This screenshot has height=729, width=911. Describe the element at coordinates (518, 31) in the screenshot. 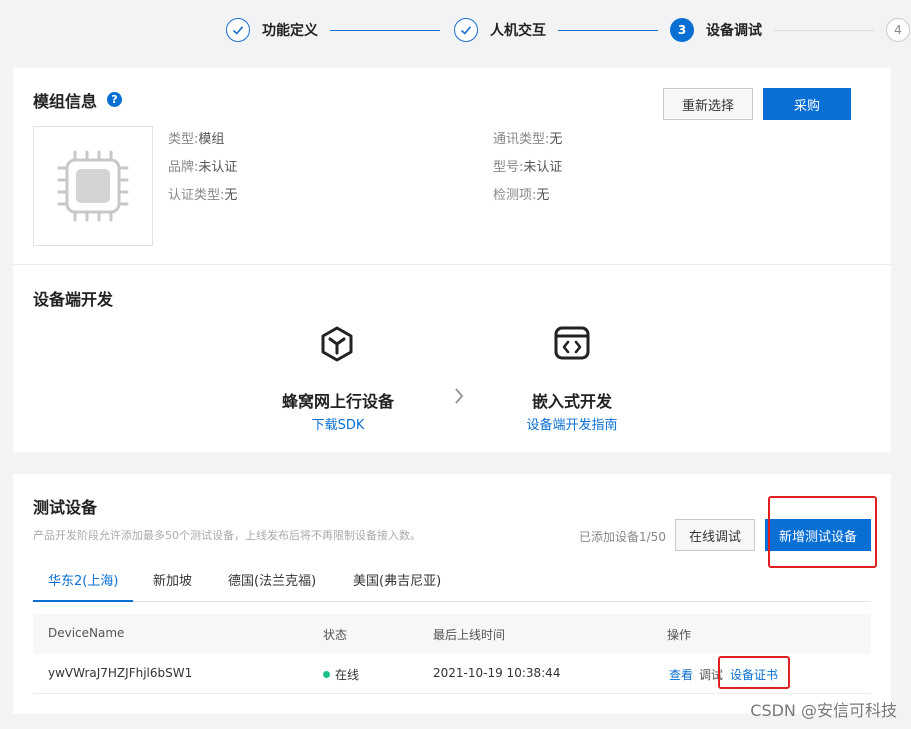

I see `step-label: 人机交互` at that location.